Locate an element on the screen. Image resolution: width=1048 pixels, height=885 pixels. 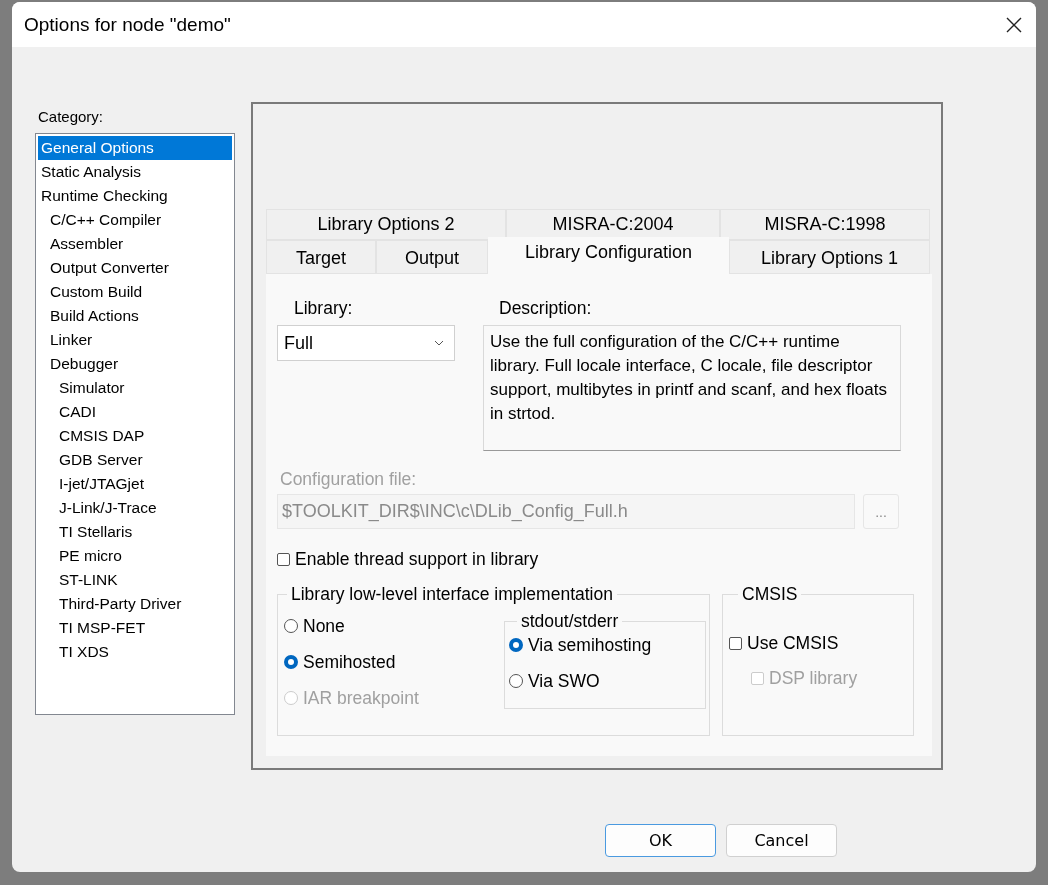
radio-option: Semihosted is located at coordinates (351, 662).